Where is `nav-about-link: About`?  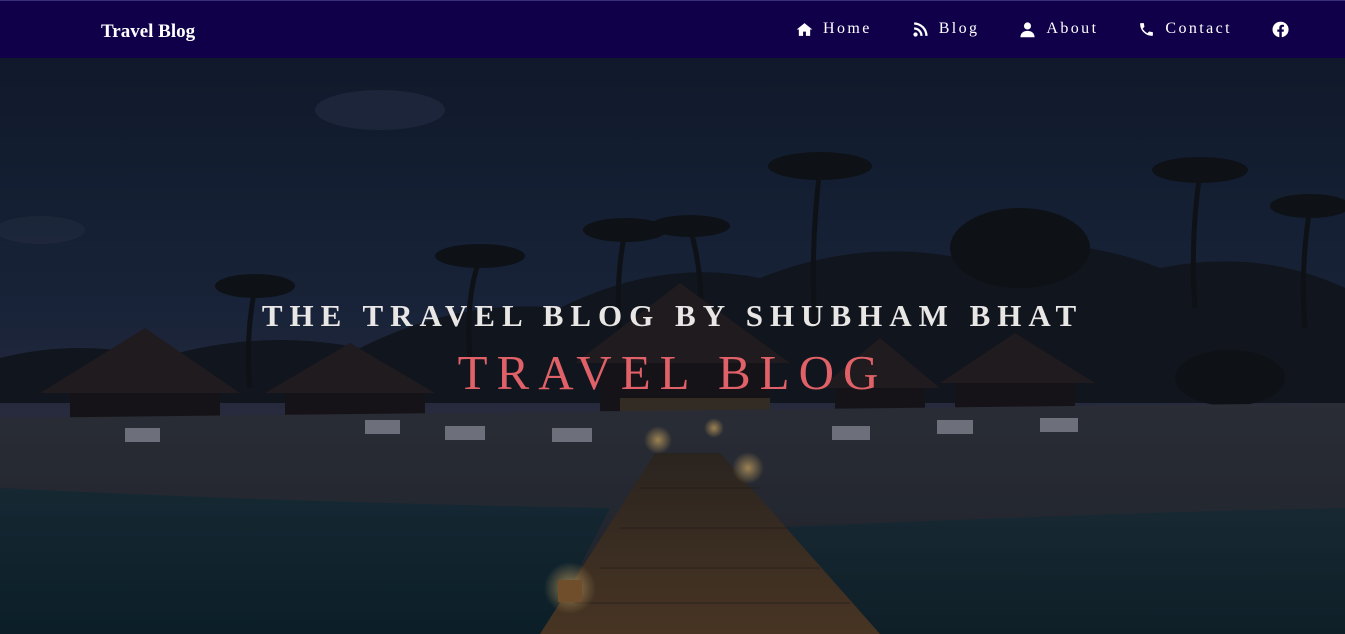
nav-about-link: About is located at coordinates (1058, 29).